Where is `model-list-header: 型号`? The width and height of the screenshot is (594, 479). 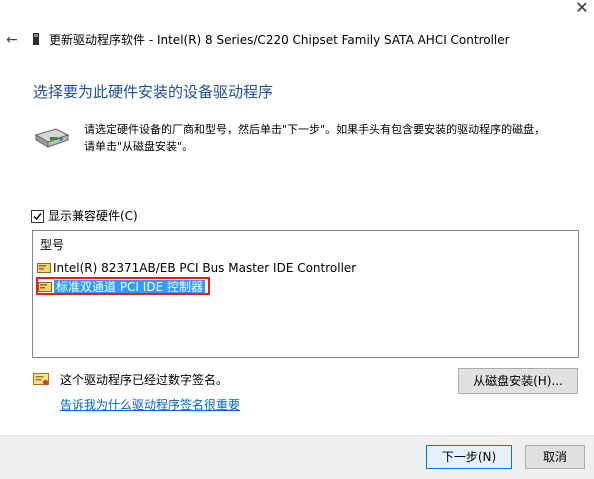
model-list-header: 型号 is located at coordinates (52, 245).